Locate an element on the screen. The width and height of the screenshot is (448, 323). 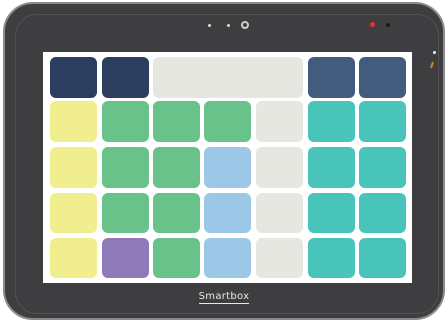
tile-r3-c6-teal is located at coordinates (382, 213).